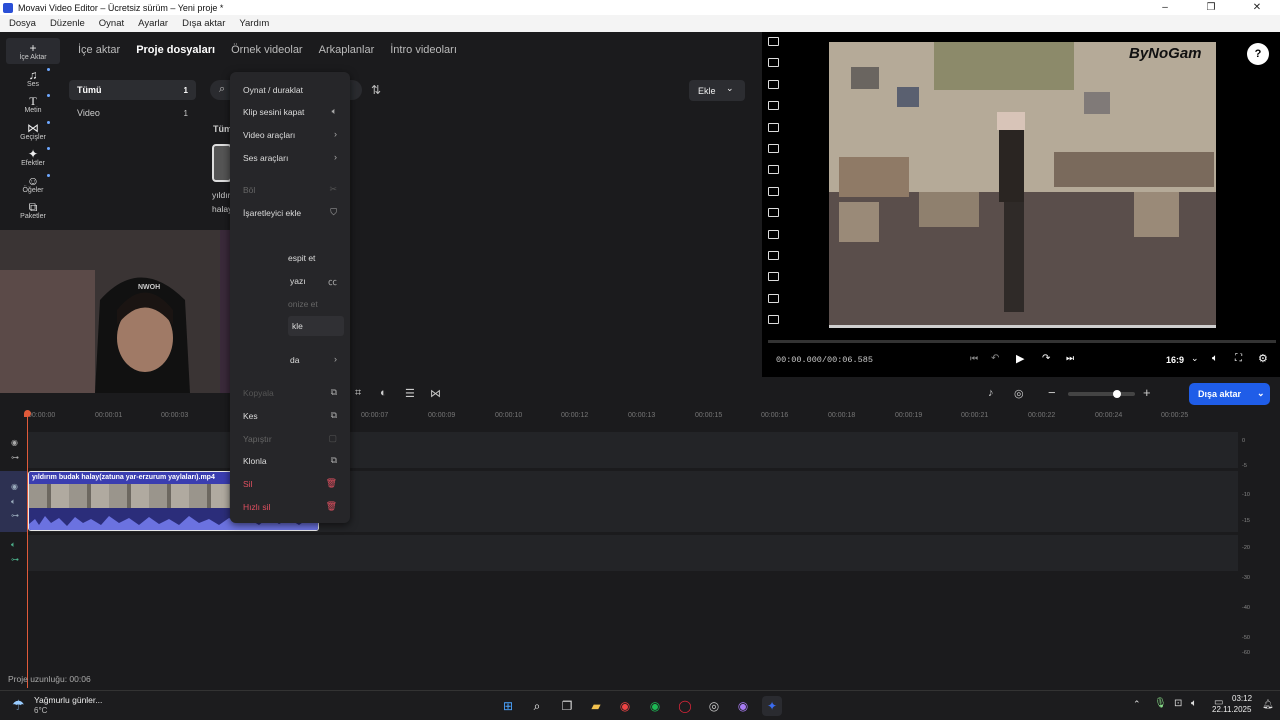 The width and height of the screenshot is (1280, 720). What do you see at coordinates (347, 50) in the screenshot?
I see `tab-backgrounds: Arkaplanlar` at bounding box center [347, 50].